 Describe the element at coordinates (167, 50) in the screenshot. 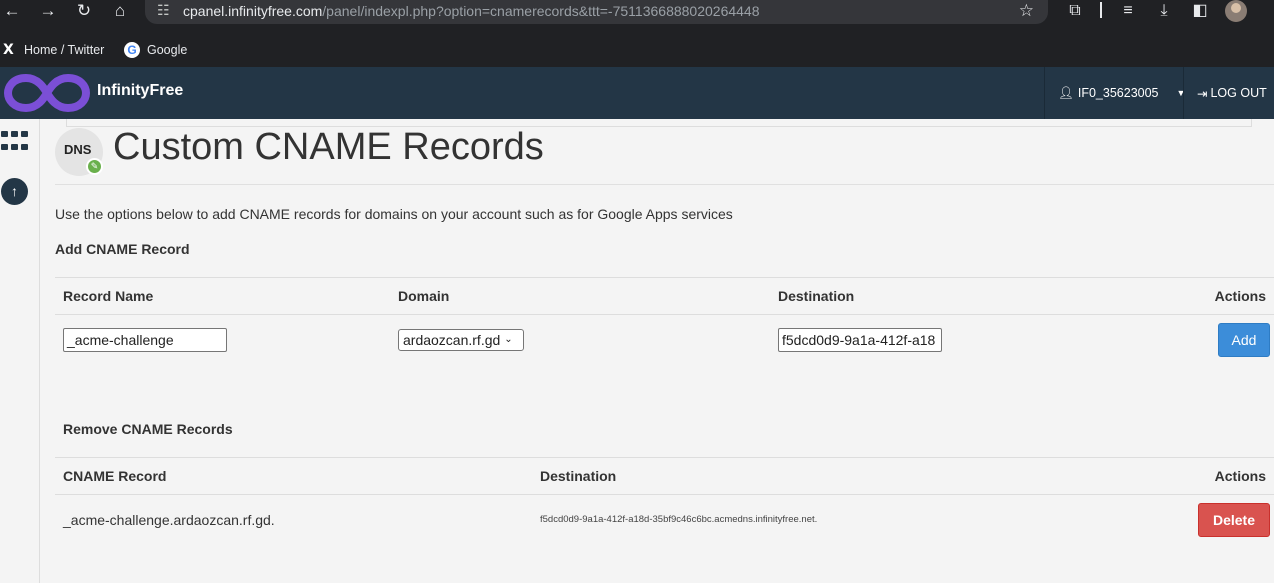

I see `bookmark-label: Google` at that location.